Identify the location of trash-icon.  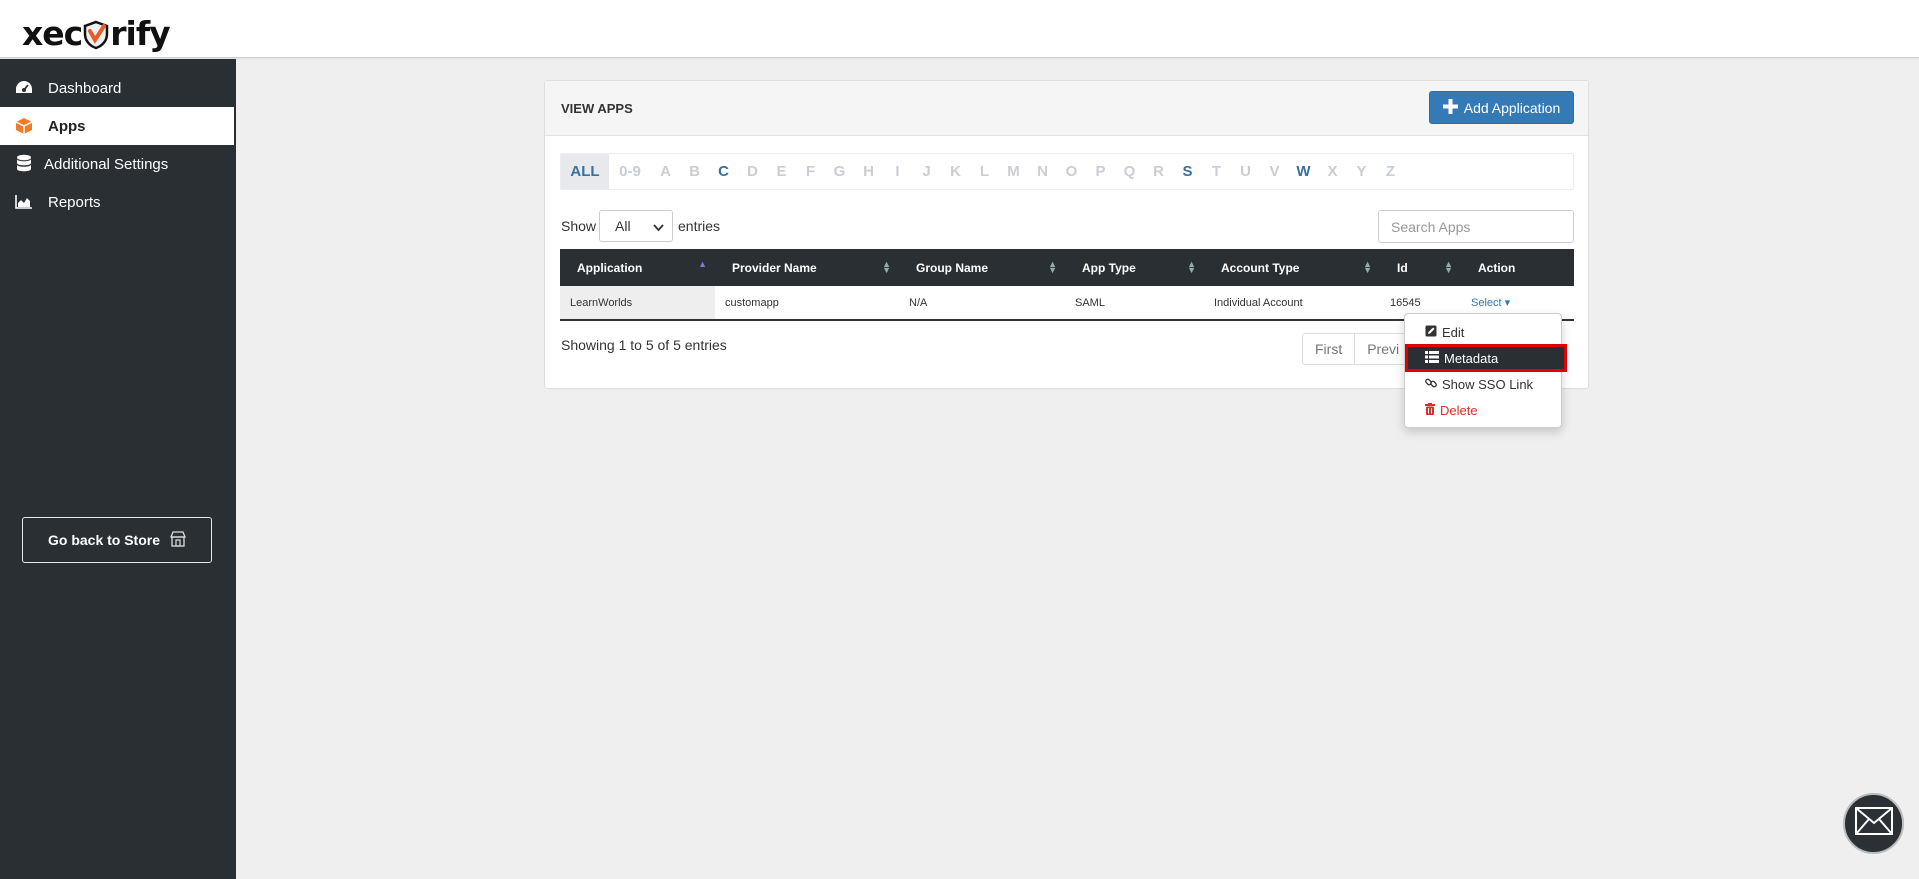
(1430, 410).